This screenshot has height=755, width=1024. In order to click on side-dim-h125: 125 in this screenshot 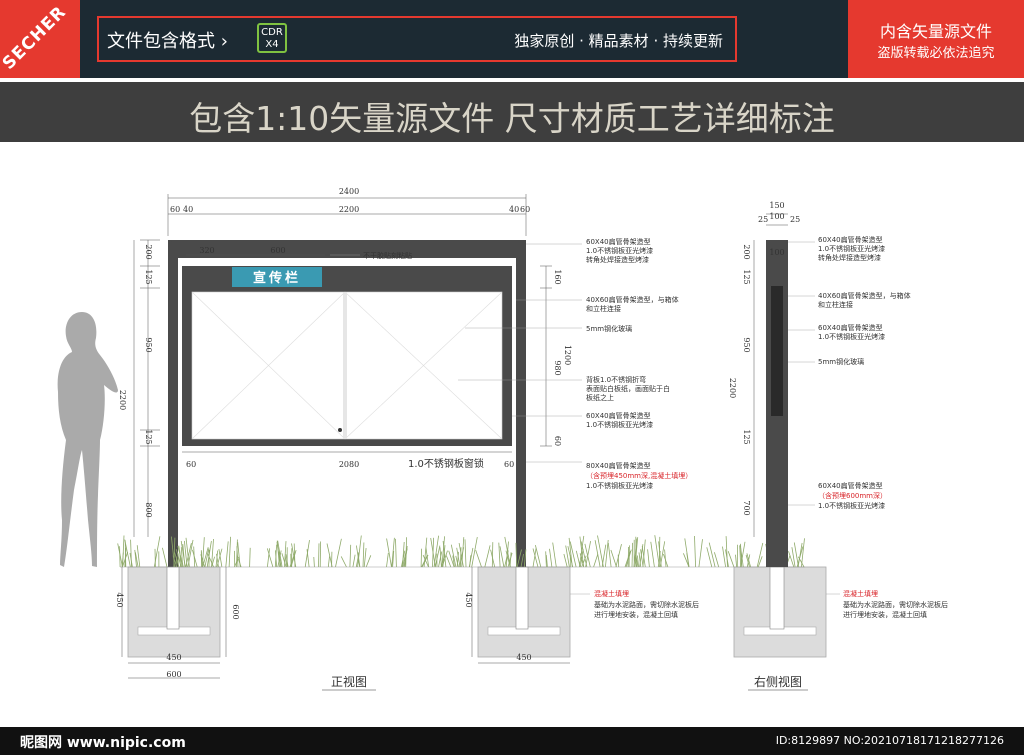, I will do `click(746, 276)`.